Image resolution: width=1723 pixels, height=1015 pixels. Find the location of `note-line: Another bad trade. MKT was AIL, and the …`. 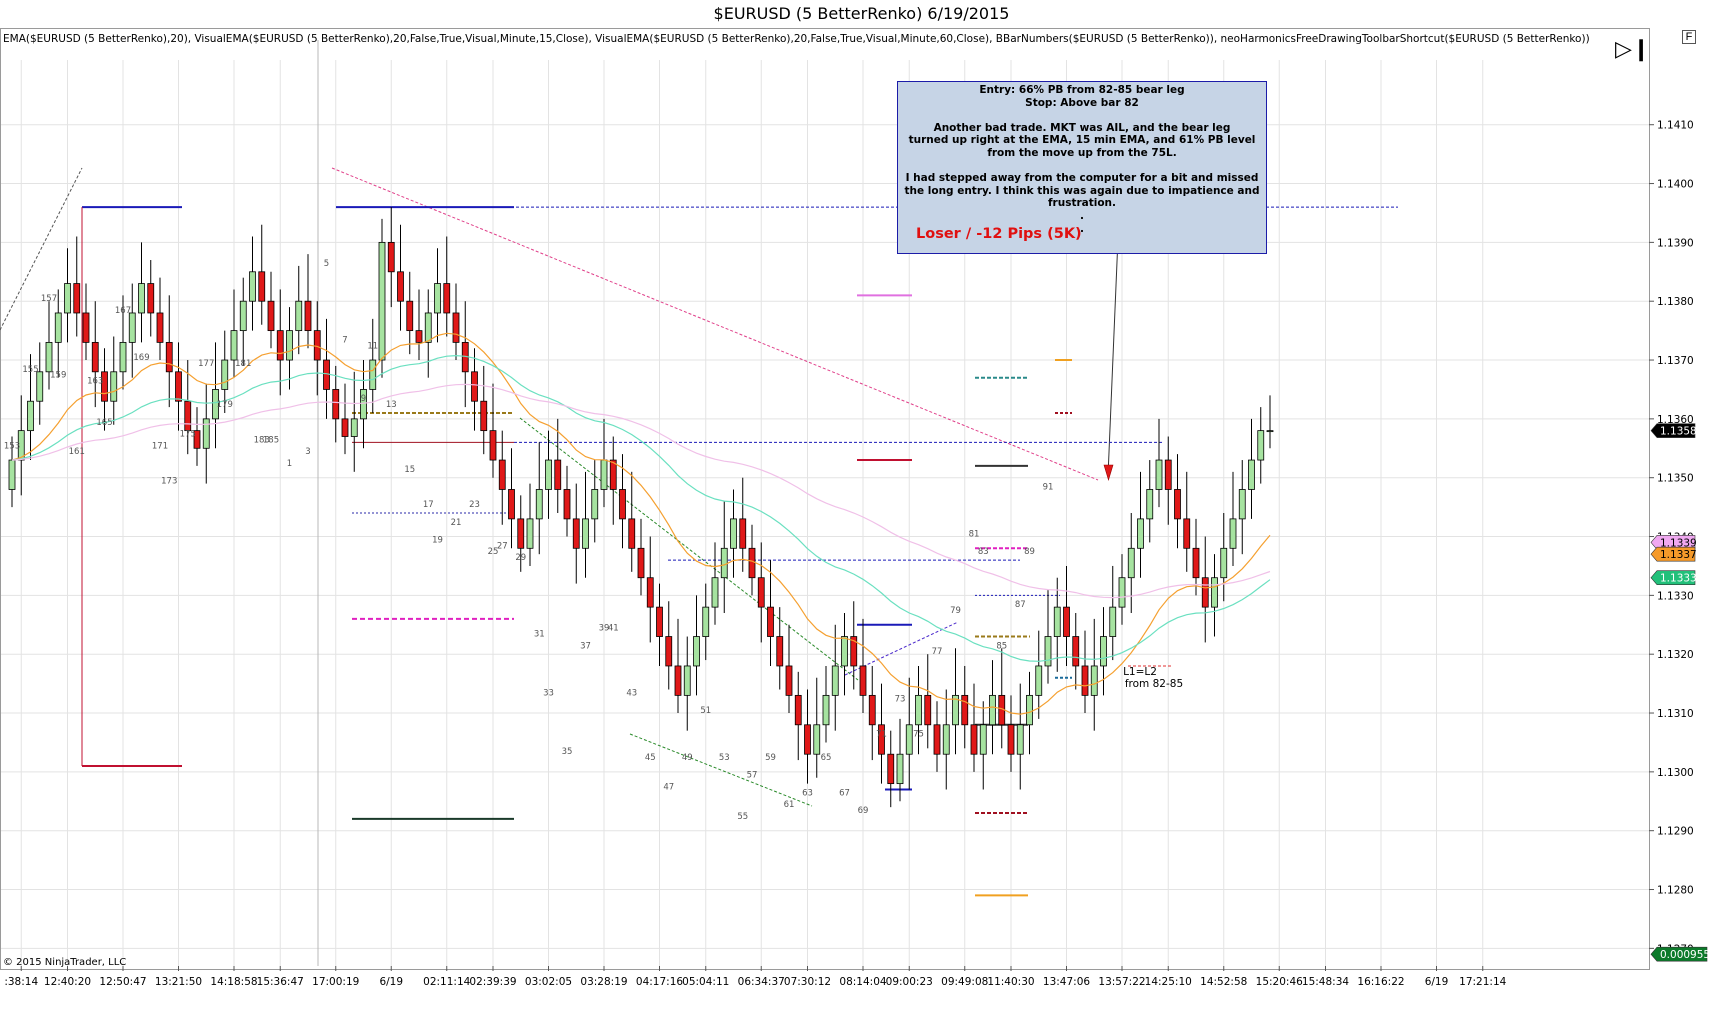

note-line: Another bad trade. MKT was AIL, and the … is located at coordinates (1082, 127).